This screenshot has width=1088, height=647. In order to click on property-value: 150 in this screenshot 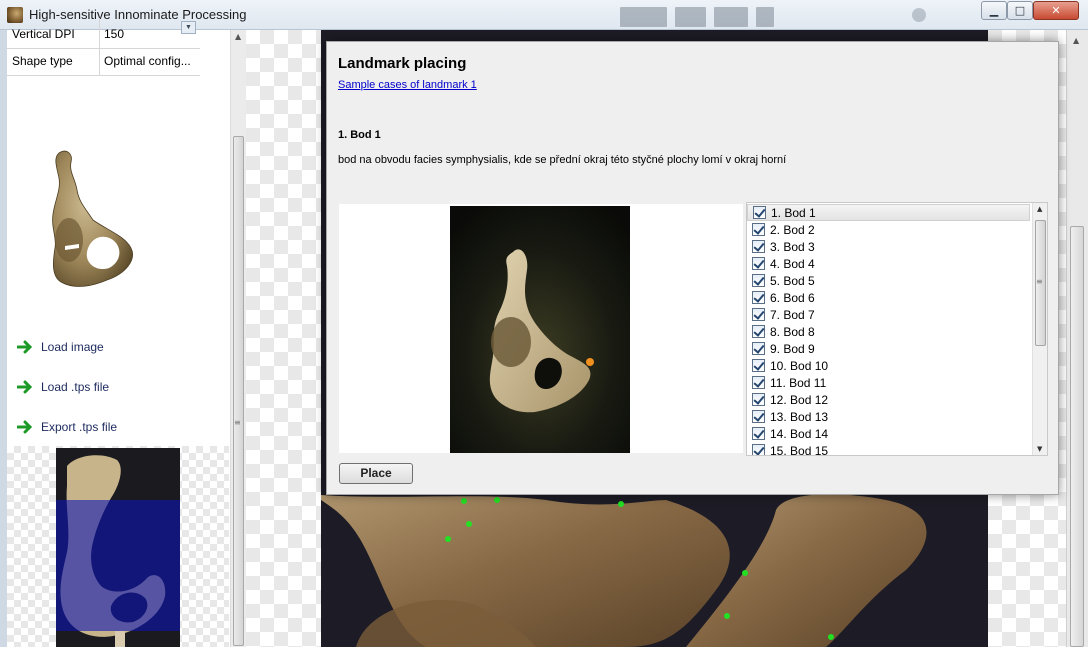, I will do `click(114, 34)`.